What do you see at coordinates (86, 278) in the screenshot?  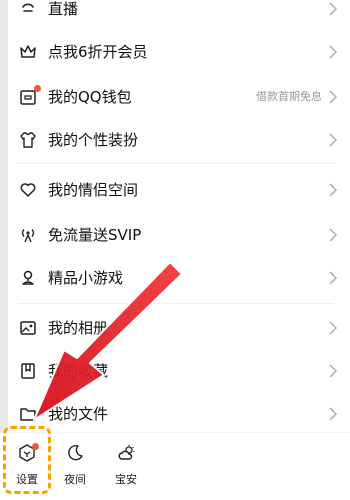 I see `menu-item-label: 精品小游戏` at bounding box center [86, 278].